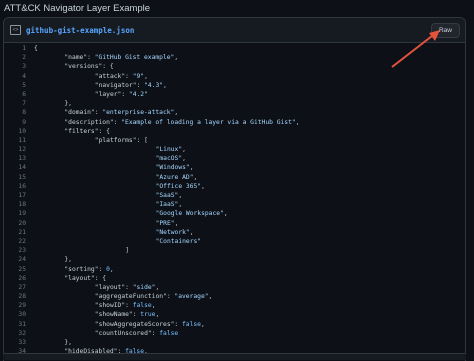 This screenshot has height=361, width=474. I want to click on code-line: 15 "Azure AD",, so click(234, 177).